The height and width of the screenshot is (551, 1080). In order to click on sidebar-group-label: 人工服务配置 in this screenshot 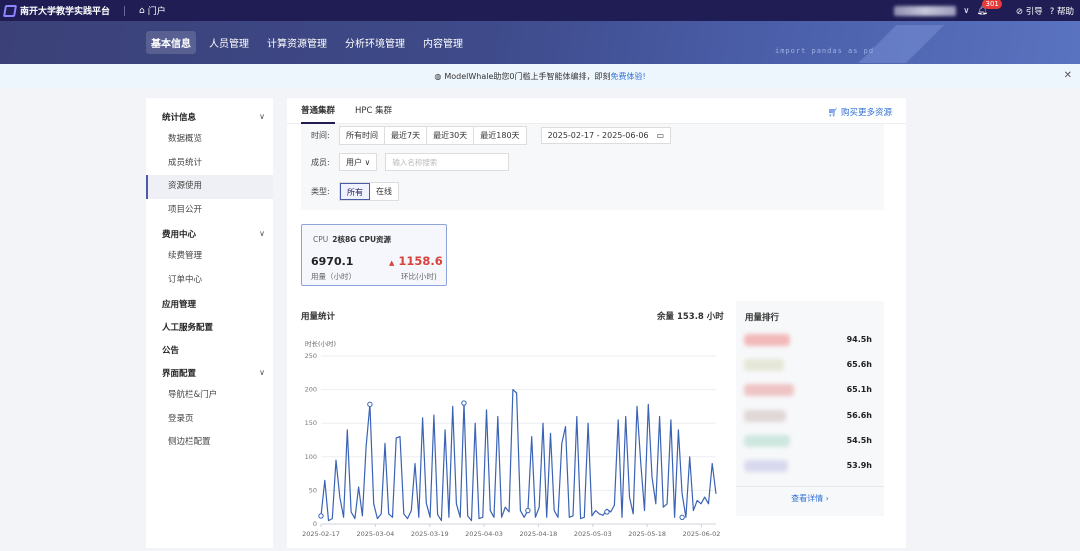, I will do `click(188, 327)`.